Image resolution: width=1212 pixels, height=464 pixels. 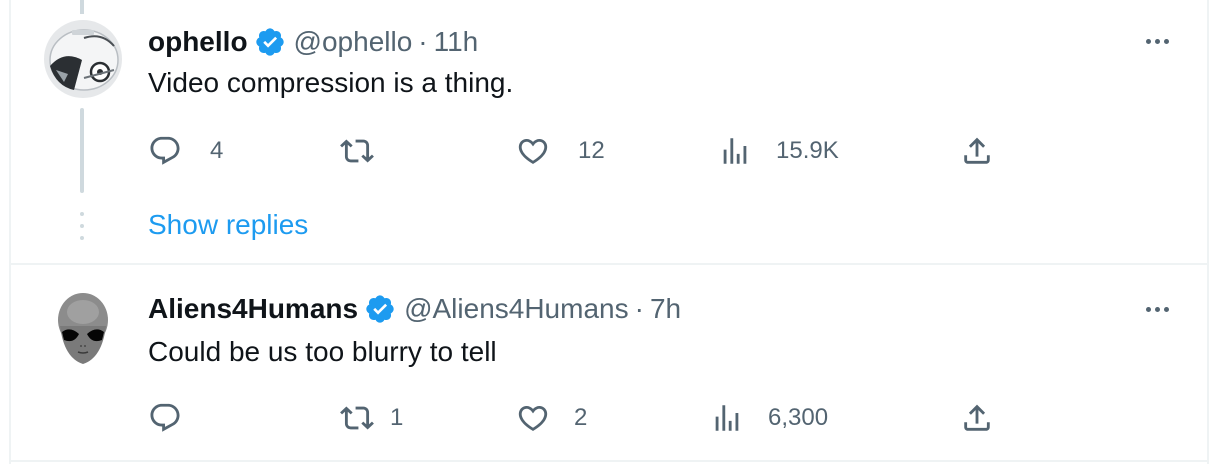 I want to click on views-button: 15.9K, so click(x=778, y=151).